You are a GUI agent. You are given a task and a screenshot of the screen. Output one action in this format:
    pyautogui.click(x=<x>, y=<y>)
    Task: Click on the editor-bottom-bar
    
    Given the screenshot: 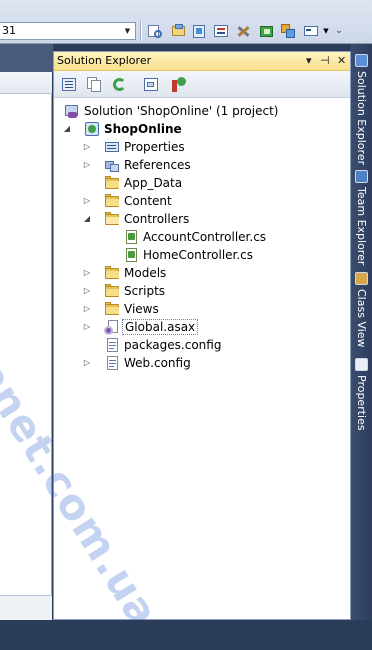 What is the action you would take?
    pyautogui.click(x=26, y=607)
    